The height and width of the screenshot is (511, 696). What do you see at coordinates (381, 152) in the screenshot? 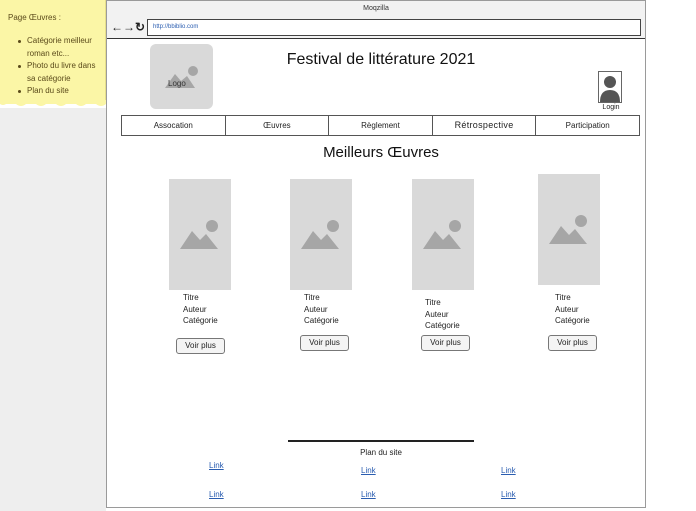
I see `section-title: Meilleurs Œuvres` at bounding box center [381, 152].